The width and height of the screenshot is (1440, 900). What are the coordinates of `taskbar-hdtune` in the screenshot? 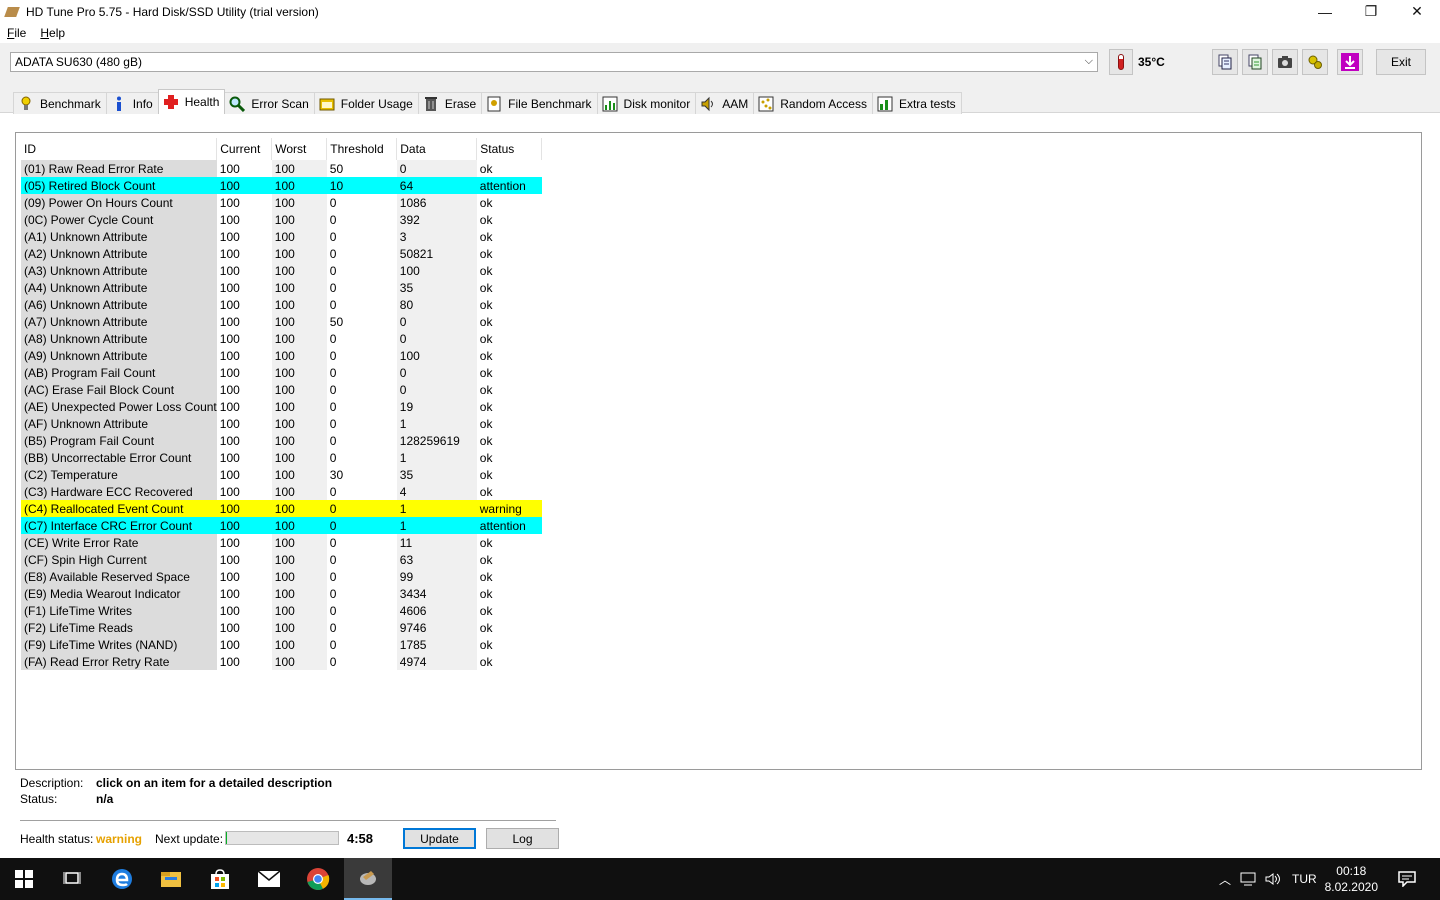 It's located at (368, 879).